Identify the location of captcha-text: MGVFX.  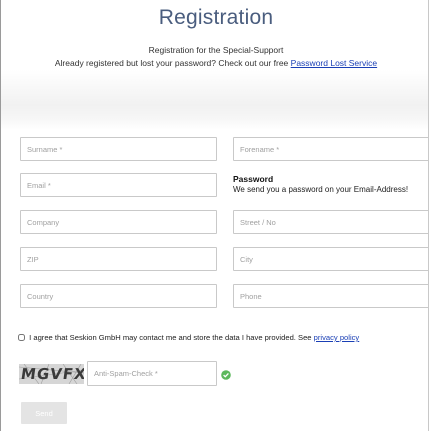
(51, 374).